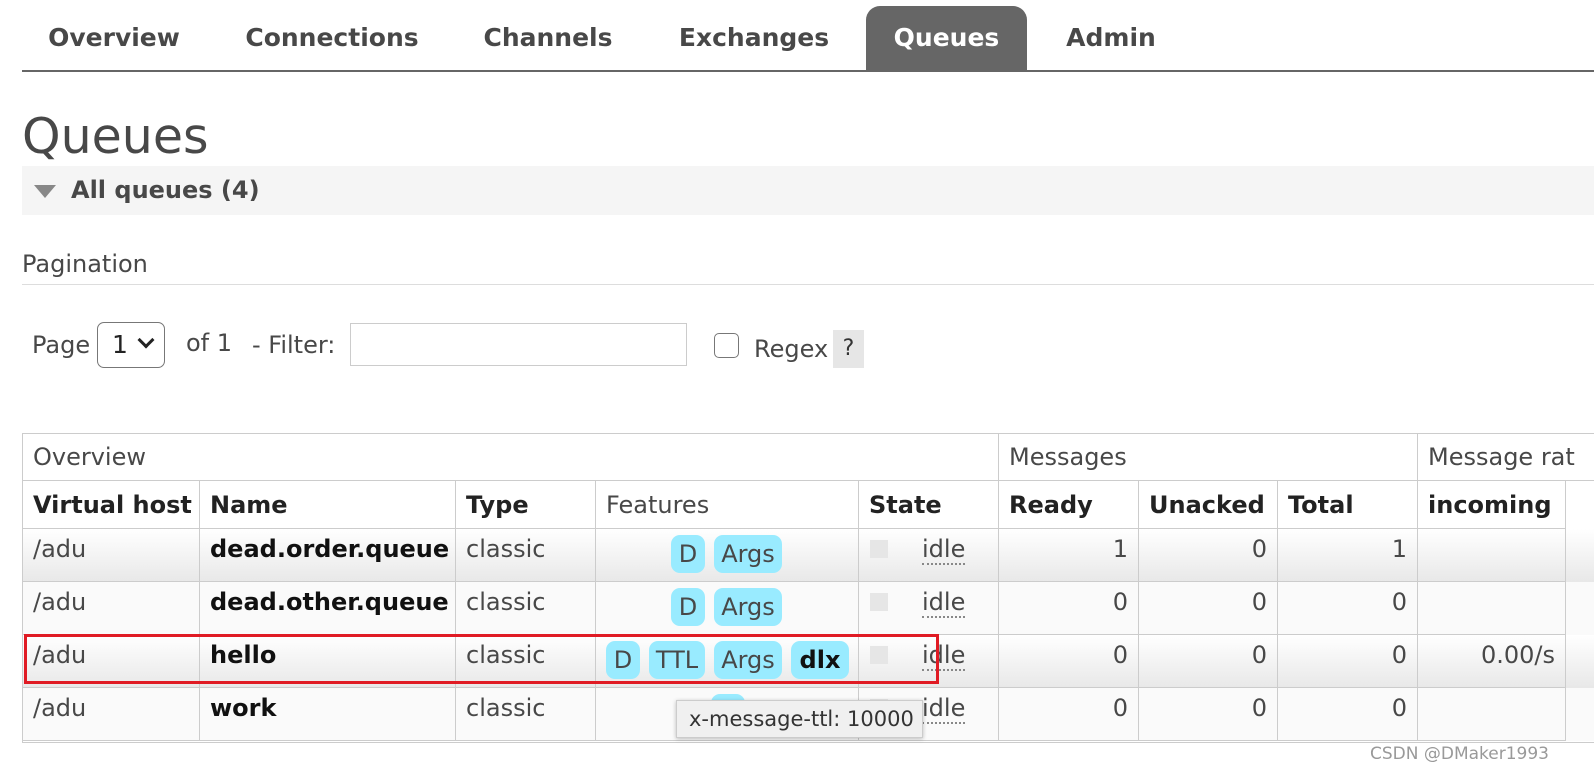 This screenshot has height=784, width=1594. Describe the element at coordinates (332, 38) in the screenshot. I see `tab-connections: Connections` at that location.